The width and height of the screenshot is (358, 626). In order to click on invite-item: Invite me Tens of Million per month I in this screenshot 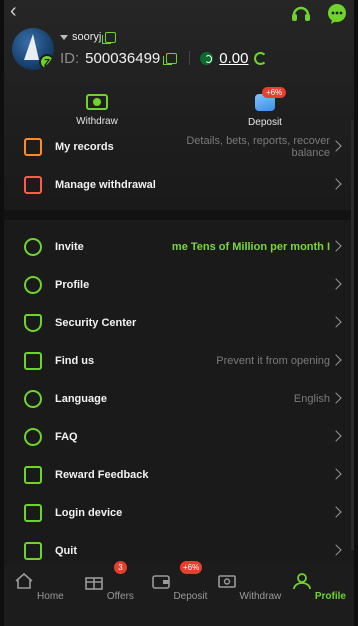, I will do `click(179, 247)`.